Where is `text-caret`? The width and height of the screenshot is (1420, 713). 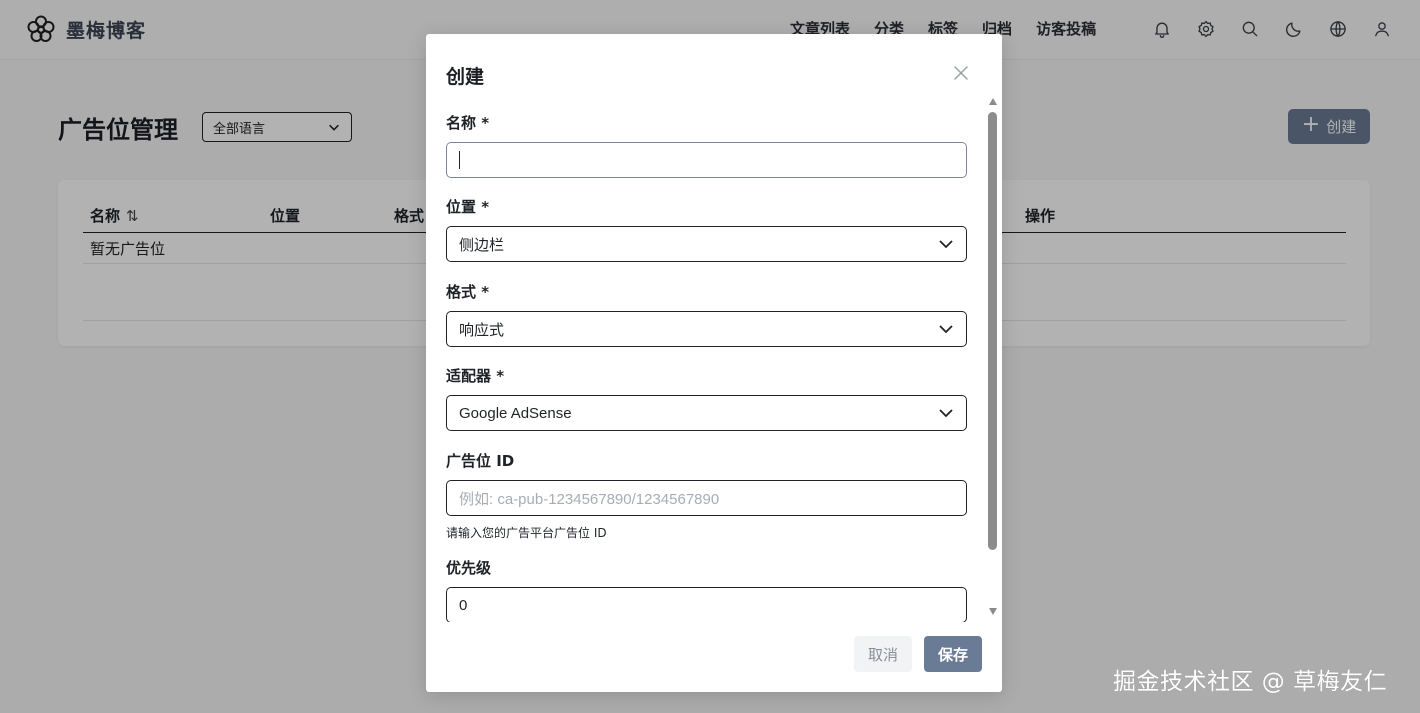
text-caret is located at coordinates (459, 160).